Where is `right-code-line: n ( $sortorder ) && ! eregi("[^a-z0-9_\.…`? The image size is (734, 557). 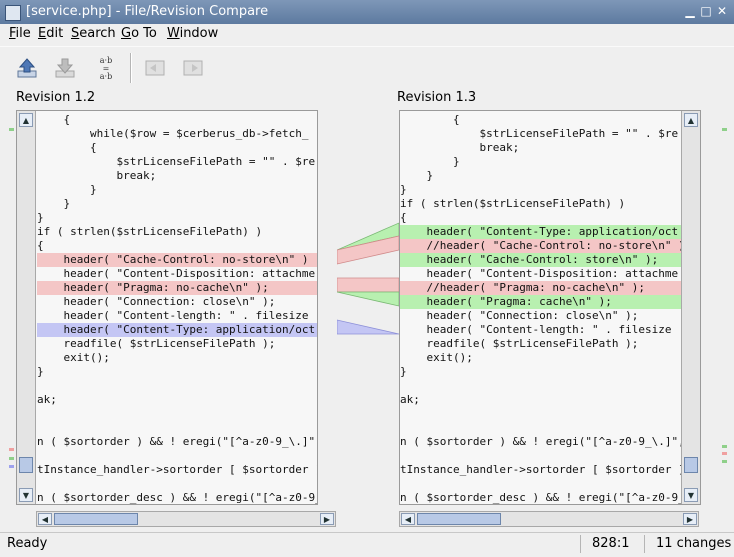 right-code-line: n ( $sortorder ) && ! eregi("[^a-z0-9_\.… is located at coordinates (540, 442).